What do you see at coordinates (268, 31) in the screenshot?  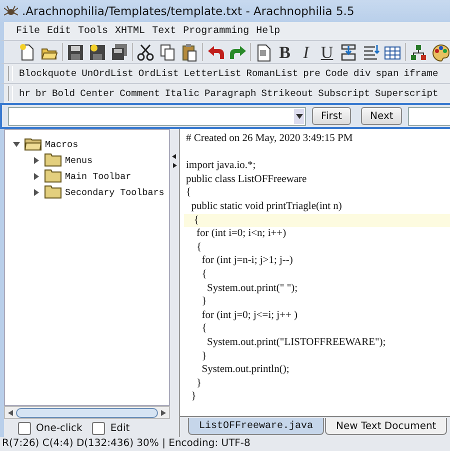 I see `menu-item: Help` at bounding box center [268, 31].